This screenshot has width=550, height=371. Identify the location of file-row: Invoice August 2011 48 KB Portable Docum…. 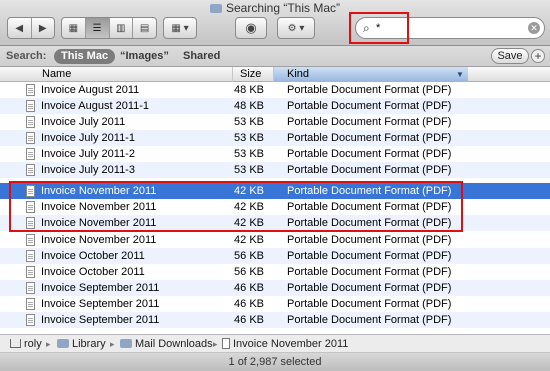
(275, 90).